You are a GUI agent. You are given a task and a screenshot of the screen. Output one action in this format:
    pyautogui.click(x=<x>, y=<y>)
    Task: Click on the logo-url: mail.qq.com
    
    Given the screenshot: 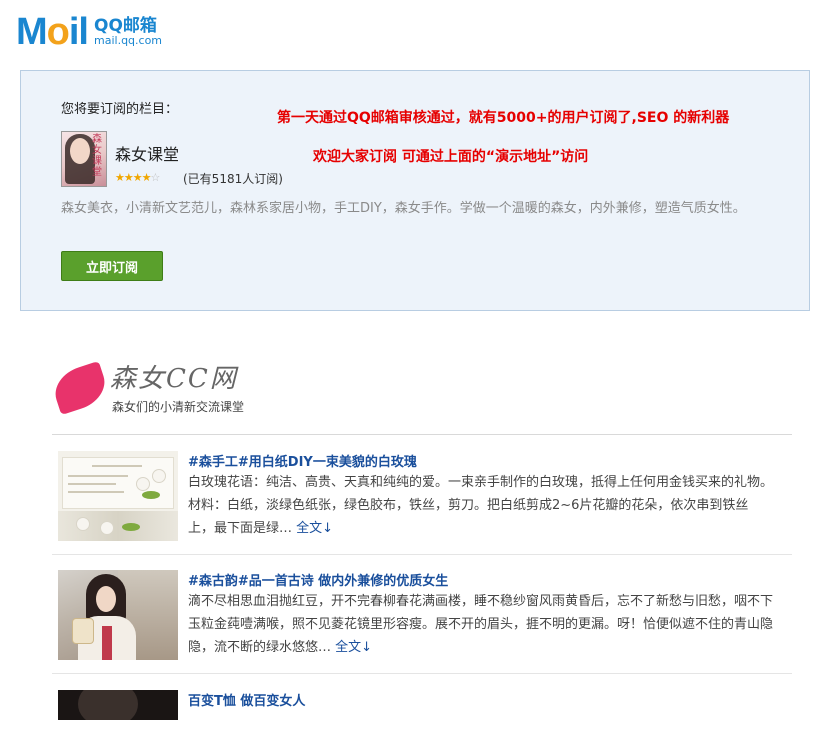 What is the action you would take?
    pyautogui.click(x=128, y=41)
    